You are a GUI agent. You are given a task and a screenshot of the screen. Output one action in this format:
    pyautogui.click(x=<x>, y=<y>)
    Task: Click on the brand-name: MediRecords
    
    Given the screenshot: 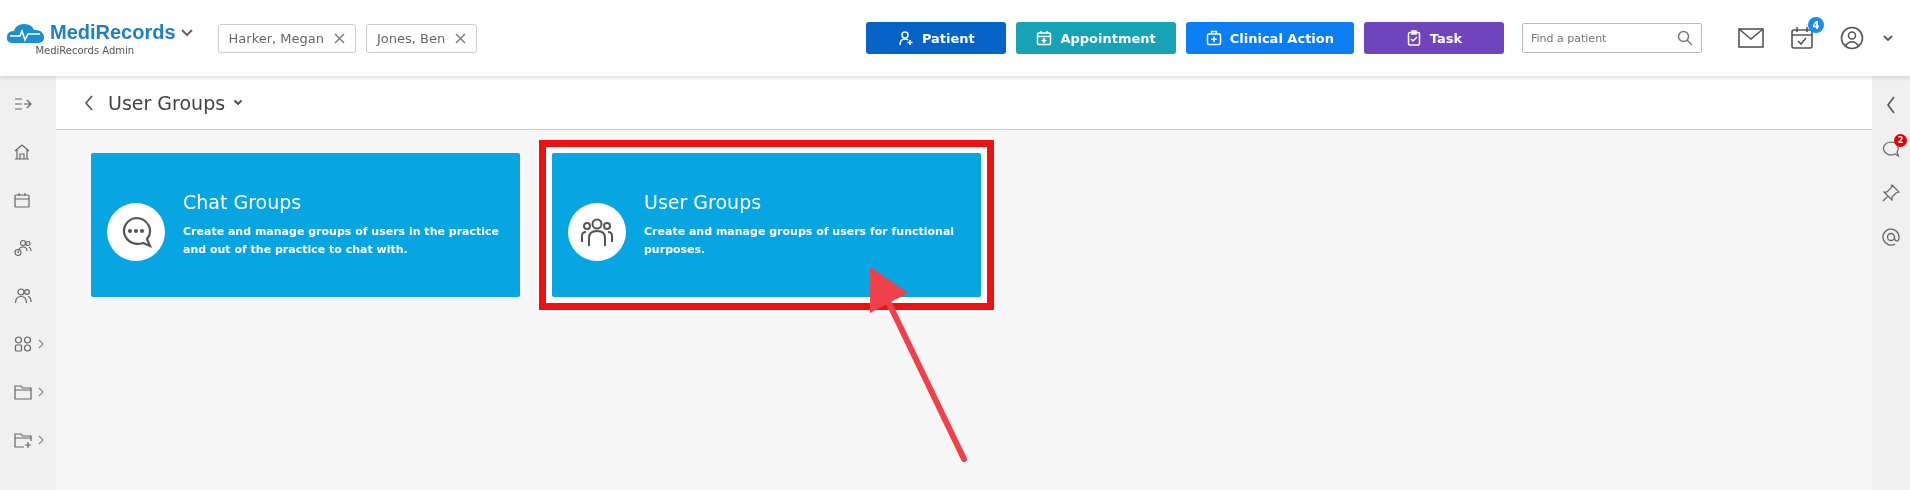 What is the action you would take?
    pyautogui.click(x=113, y=32)
    